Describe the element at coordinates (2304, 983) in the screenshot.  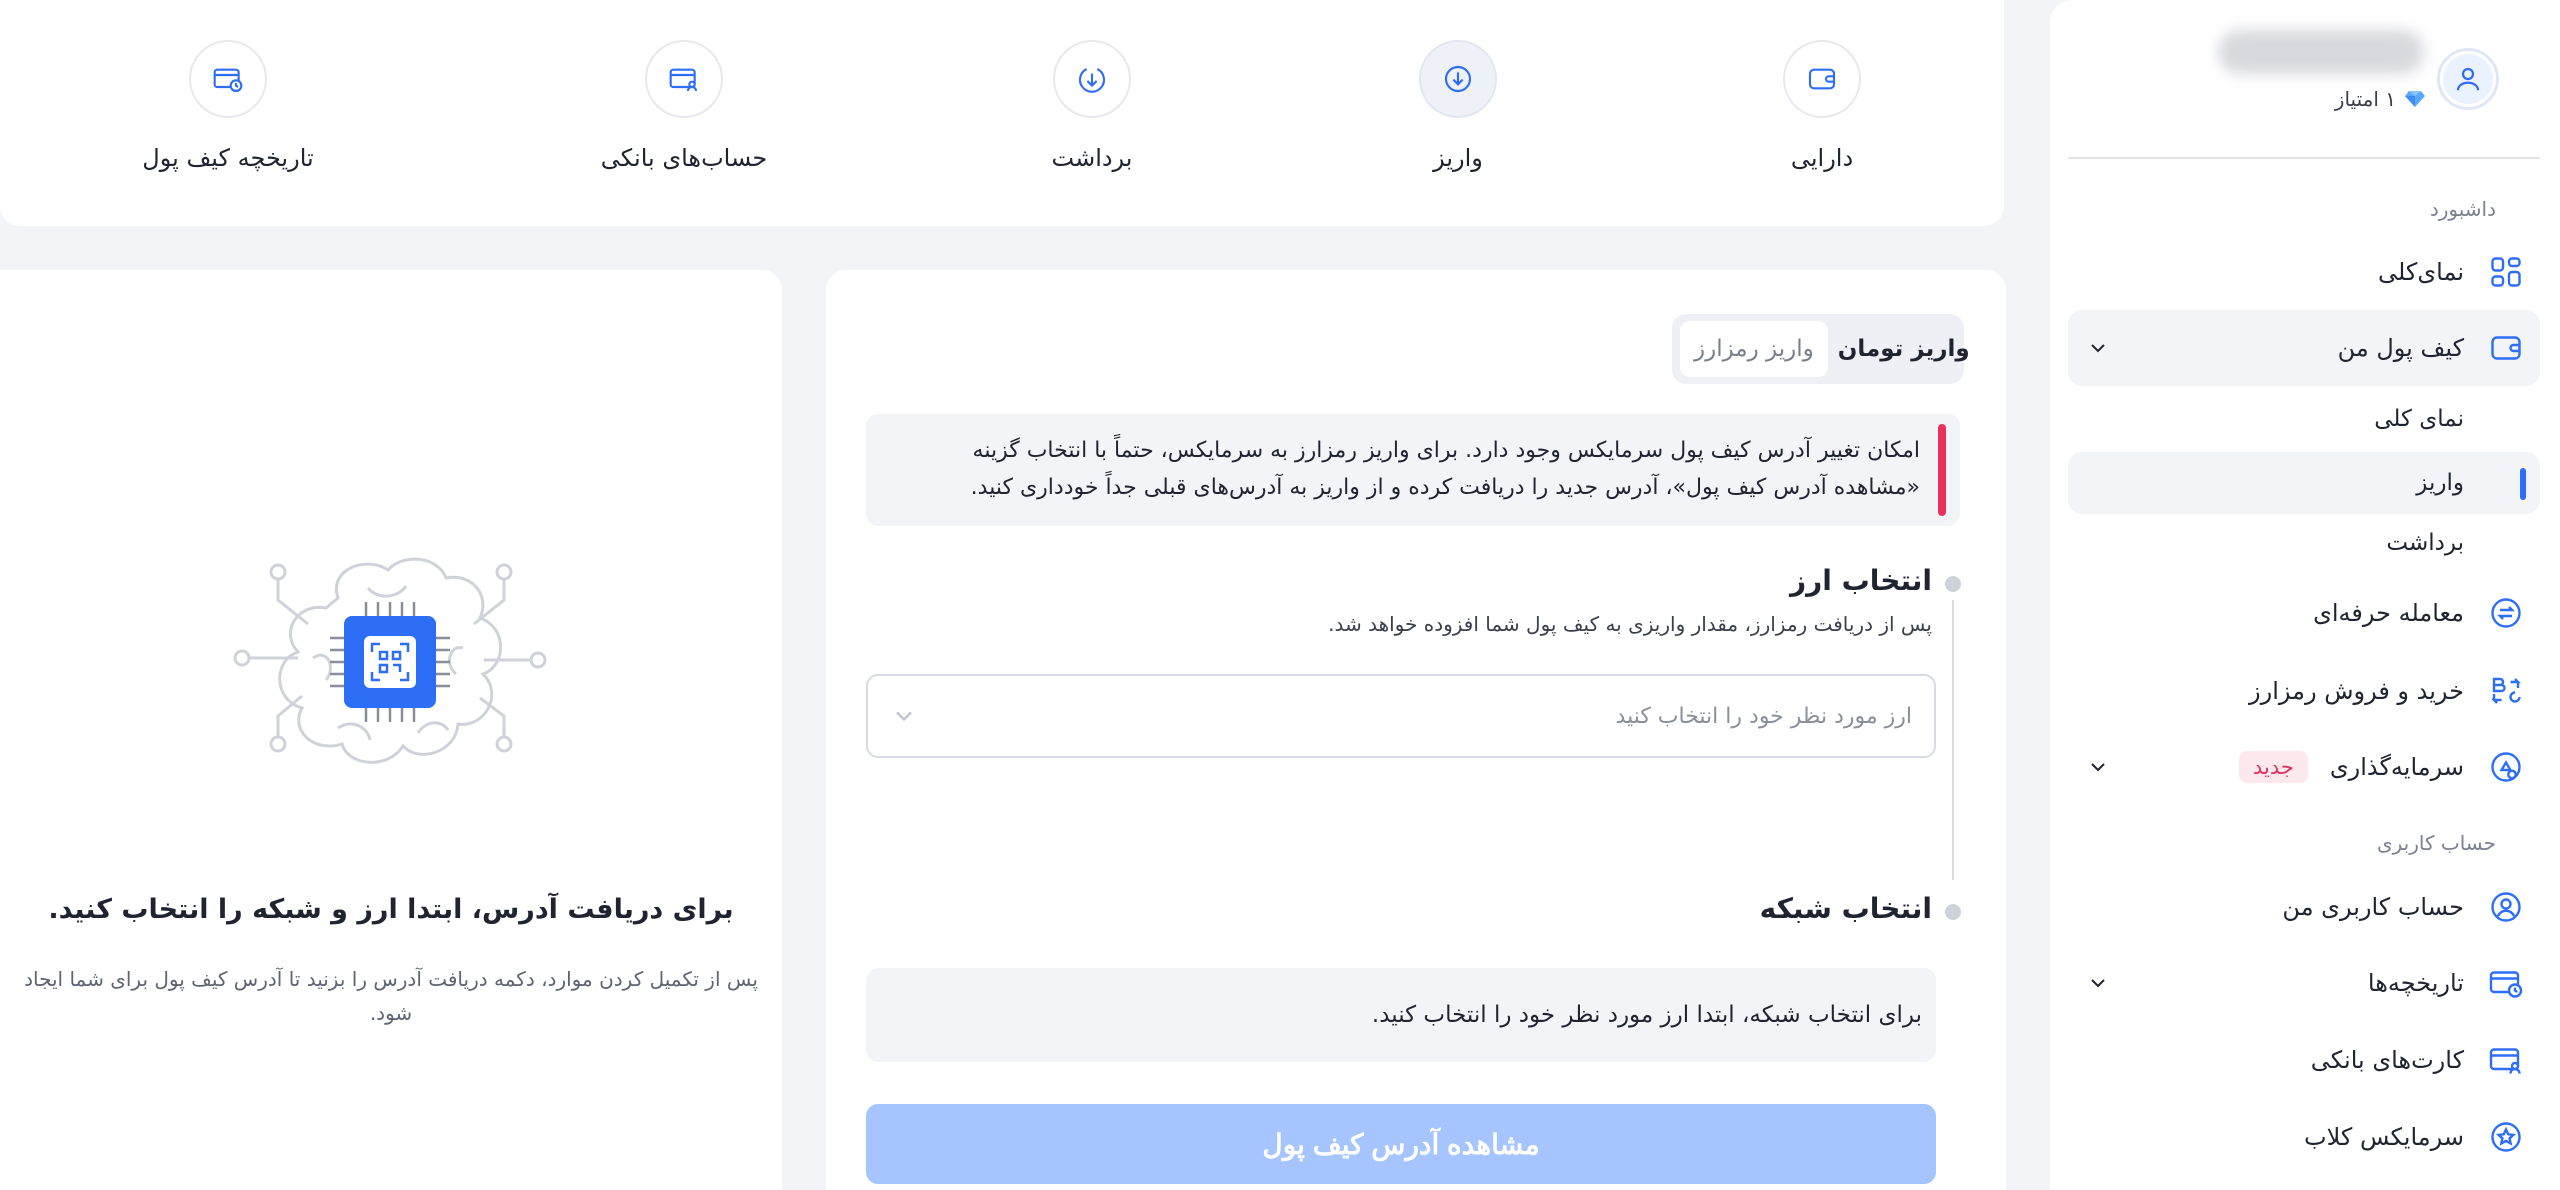
I see `sidebar-item-histories: تاریخچه‌ها` at that location.